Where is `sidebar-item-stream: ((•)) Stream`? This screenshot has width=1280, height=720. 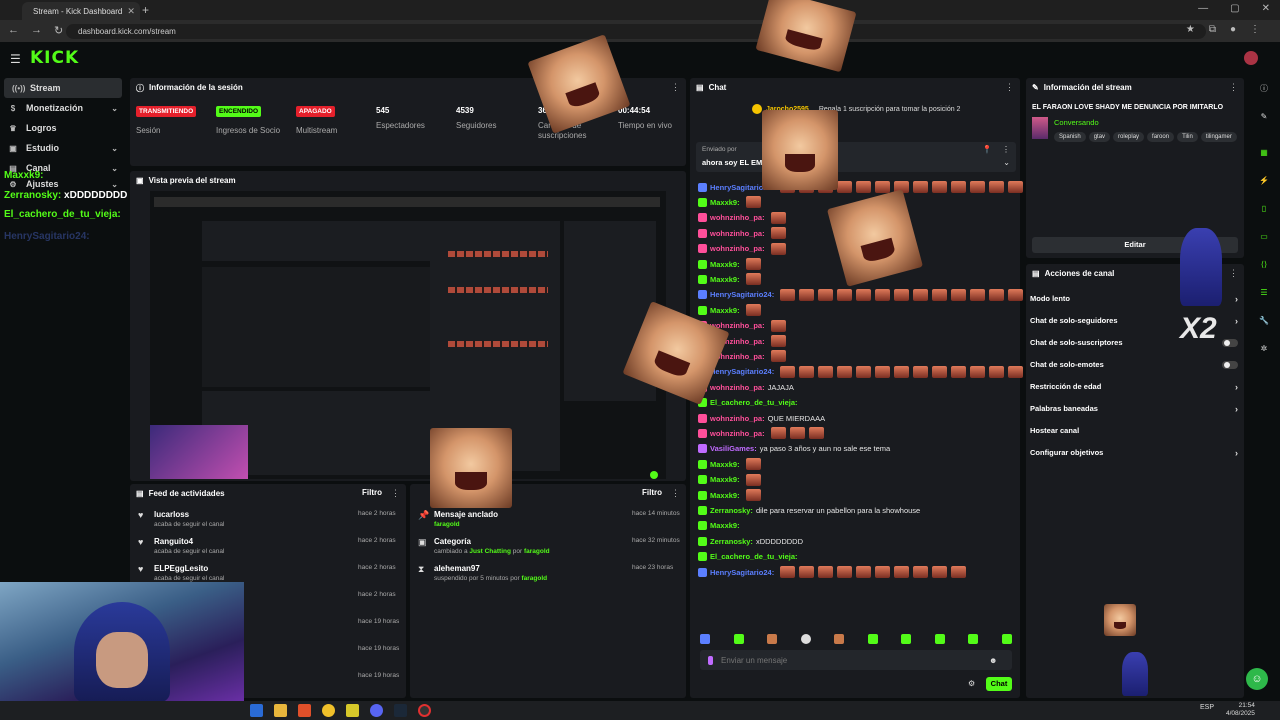 sidebar-item-stream: ((•)) Stream is located at coordinates (63, 88).